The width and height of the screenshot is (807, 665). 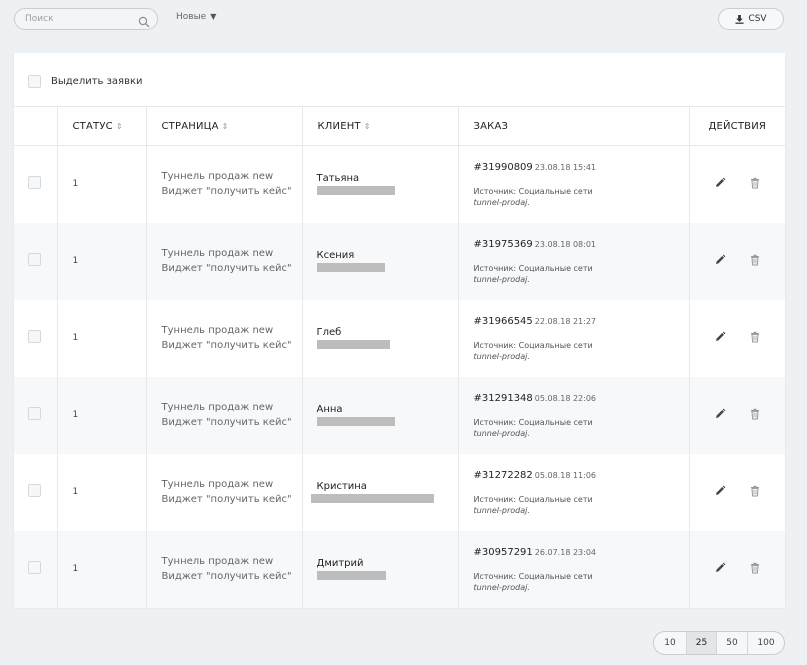 What do you see at coordinates (766, 643) in the screenshot?
I see `page-size-option: 100` at bounding box center [766, 643].